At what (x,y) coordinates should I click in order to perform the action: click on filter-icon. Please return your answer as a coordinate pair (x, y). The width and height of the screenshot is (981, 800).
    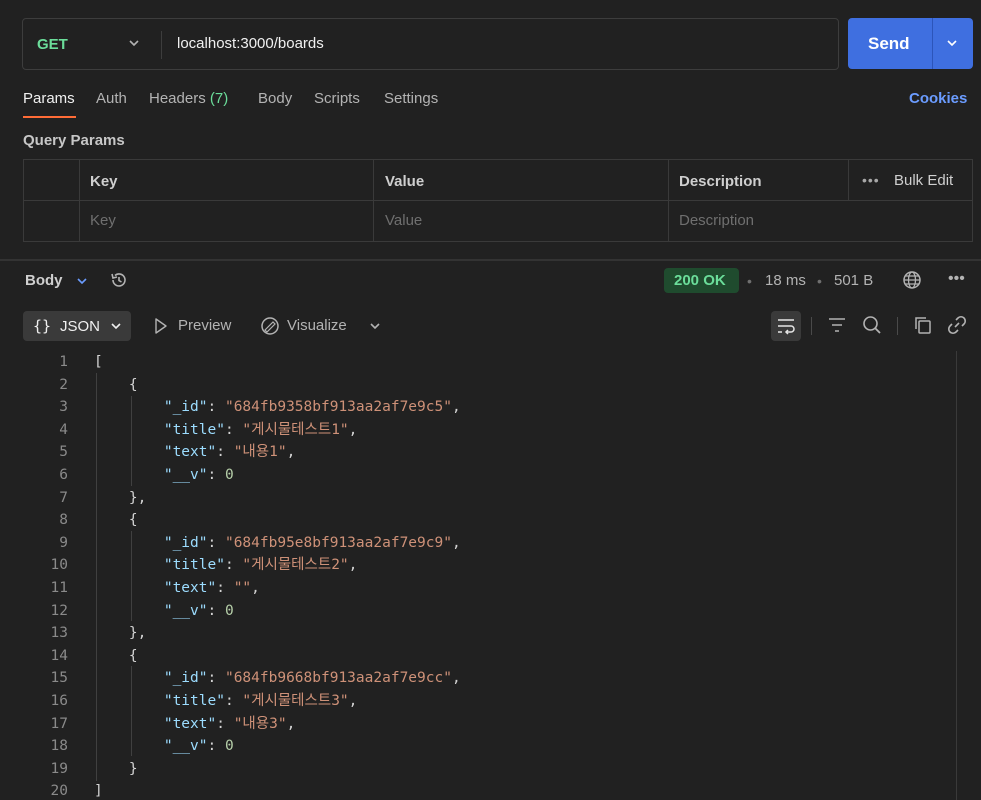
    Looking at the image, I should click on (837, 325).